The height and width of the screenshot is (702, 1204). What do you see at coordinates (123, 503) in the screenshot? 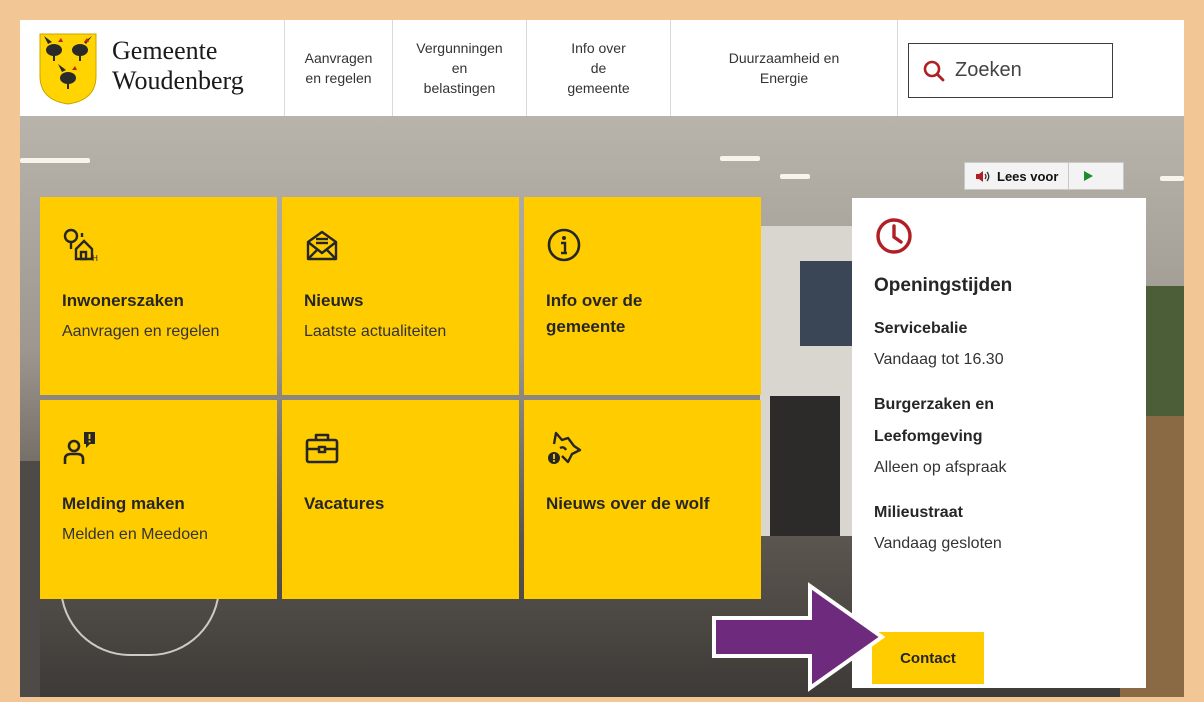
I see `tile-title: Melding maken` at bounding box center [123, 503].